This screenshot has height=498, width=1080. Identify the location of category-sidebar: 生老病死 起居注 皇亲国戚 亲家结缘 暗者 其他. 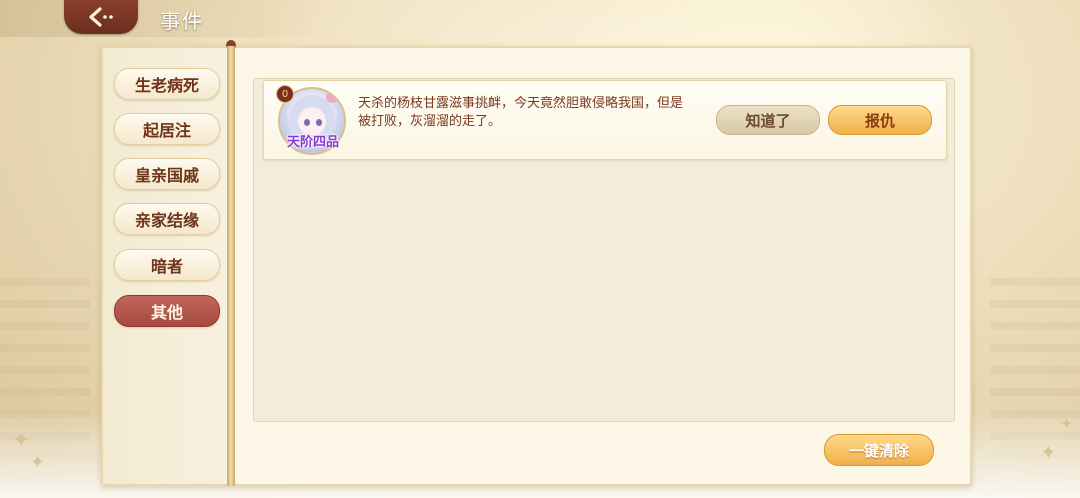
(167, 266).